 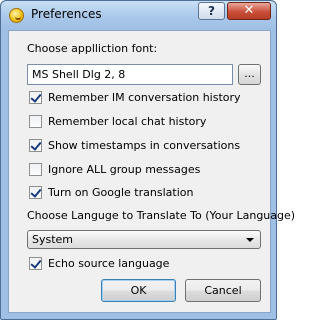 What do you see at coordinates (144, 239) in the screenshot?
I see `language-dropdown: System` at bounding box center [144, 239].